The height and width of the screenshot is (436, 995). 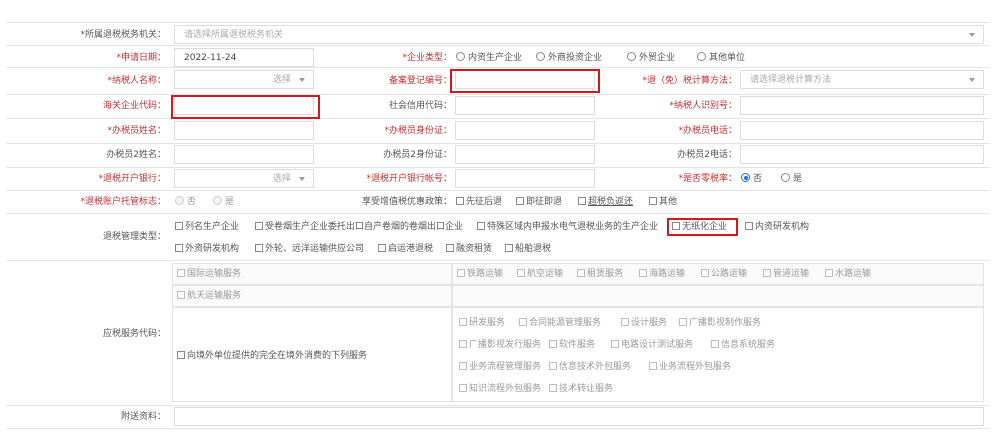 I want to click on apply-date-field: 2022-11-24, so click(x=244, y=57).